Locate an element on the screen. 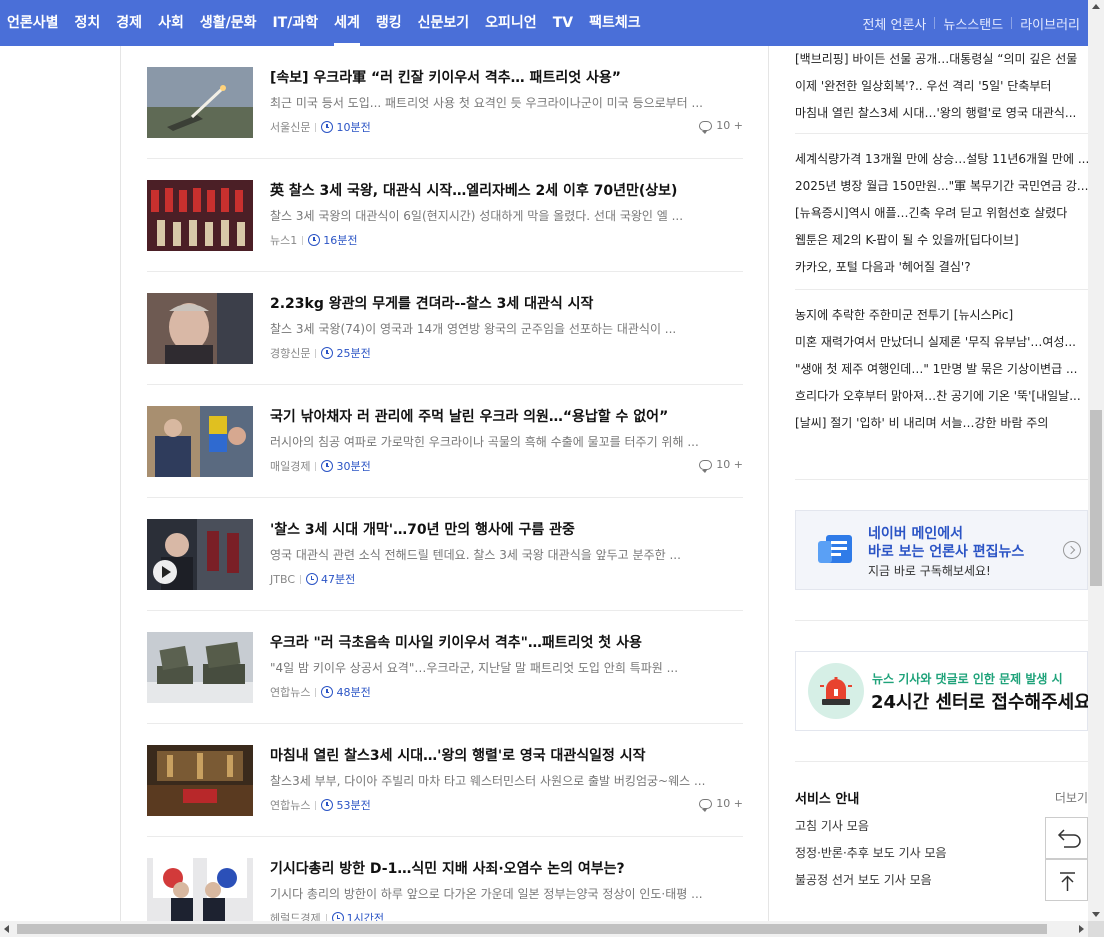  back-button is located at coordinates (1066, 838).